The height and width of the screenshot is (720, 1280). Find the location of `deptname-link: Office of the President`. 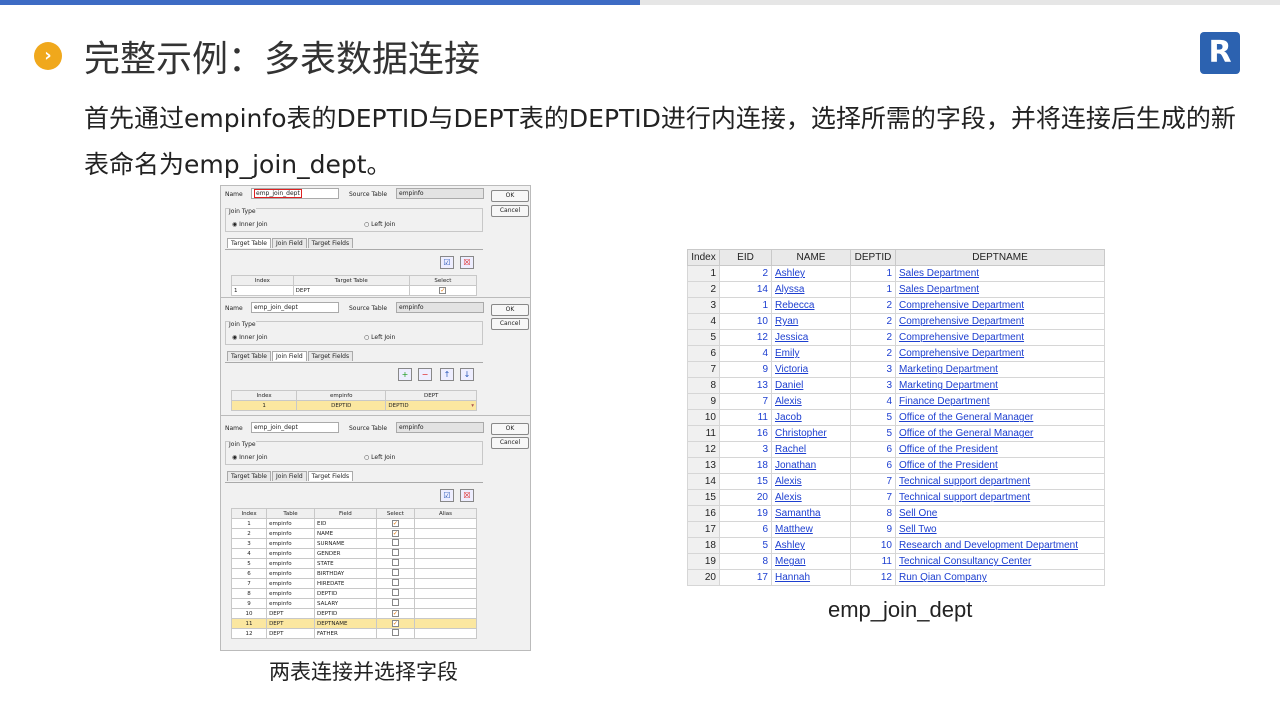

deptname-link: Office of the President is located at coordinates (1000, 465).